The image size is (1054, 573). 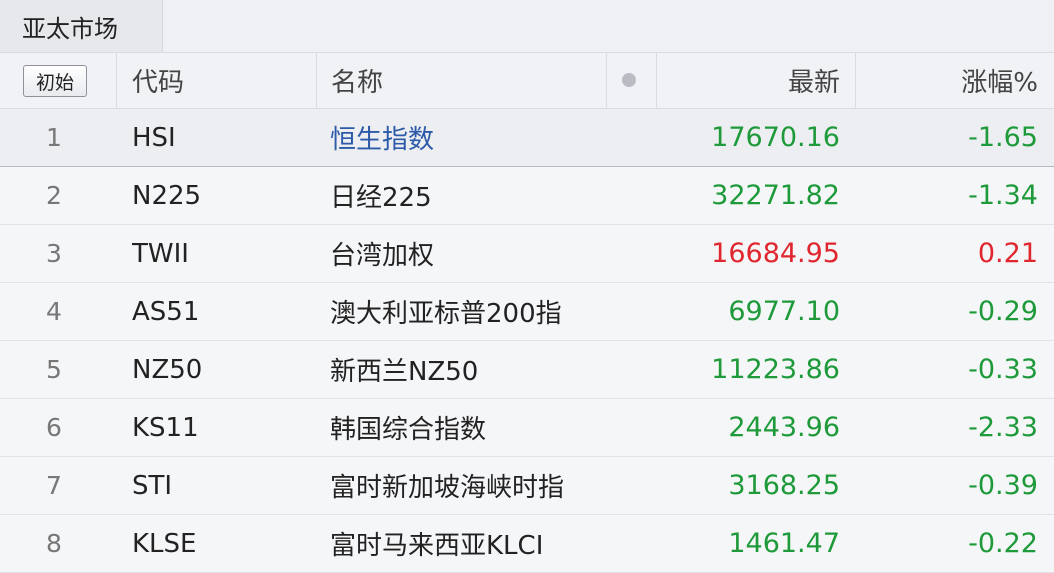 I want to click on tab-asia-pacific-market: 亚太市场, so click(x=81, y=26).